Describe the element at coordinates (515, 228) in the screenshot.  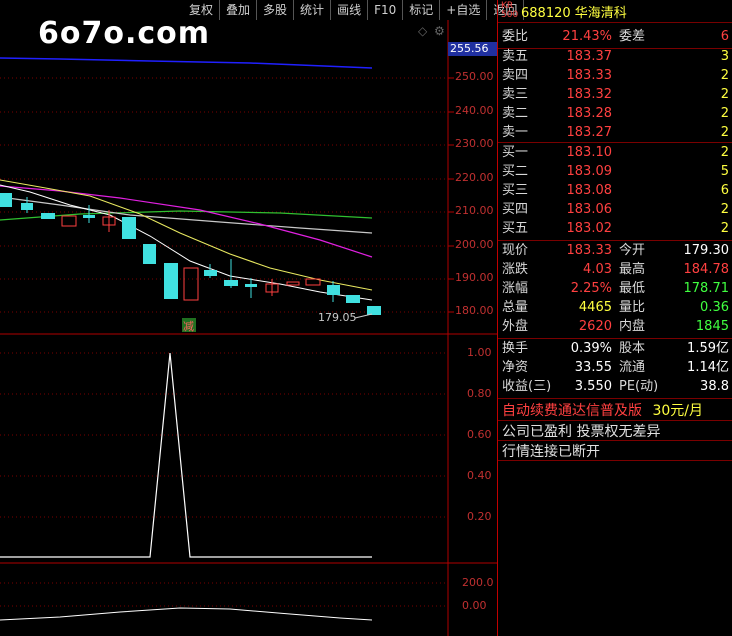
I see `buy-label: 买五` at that location.